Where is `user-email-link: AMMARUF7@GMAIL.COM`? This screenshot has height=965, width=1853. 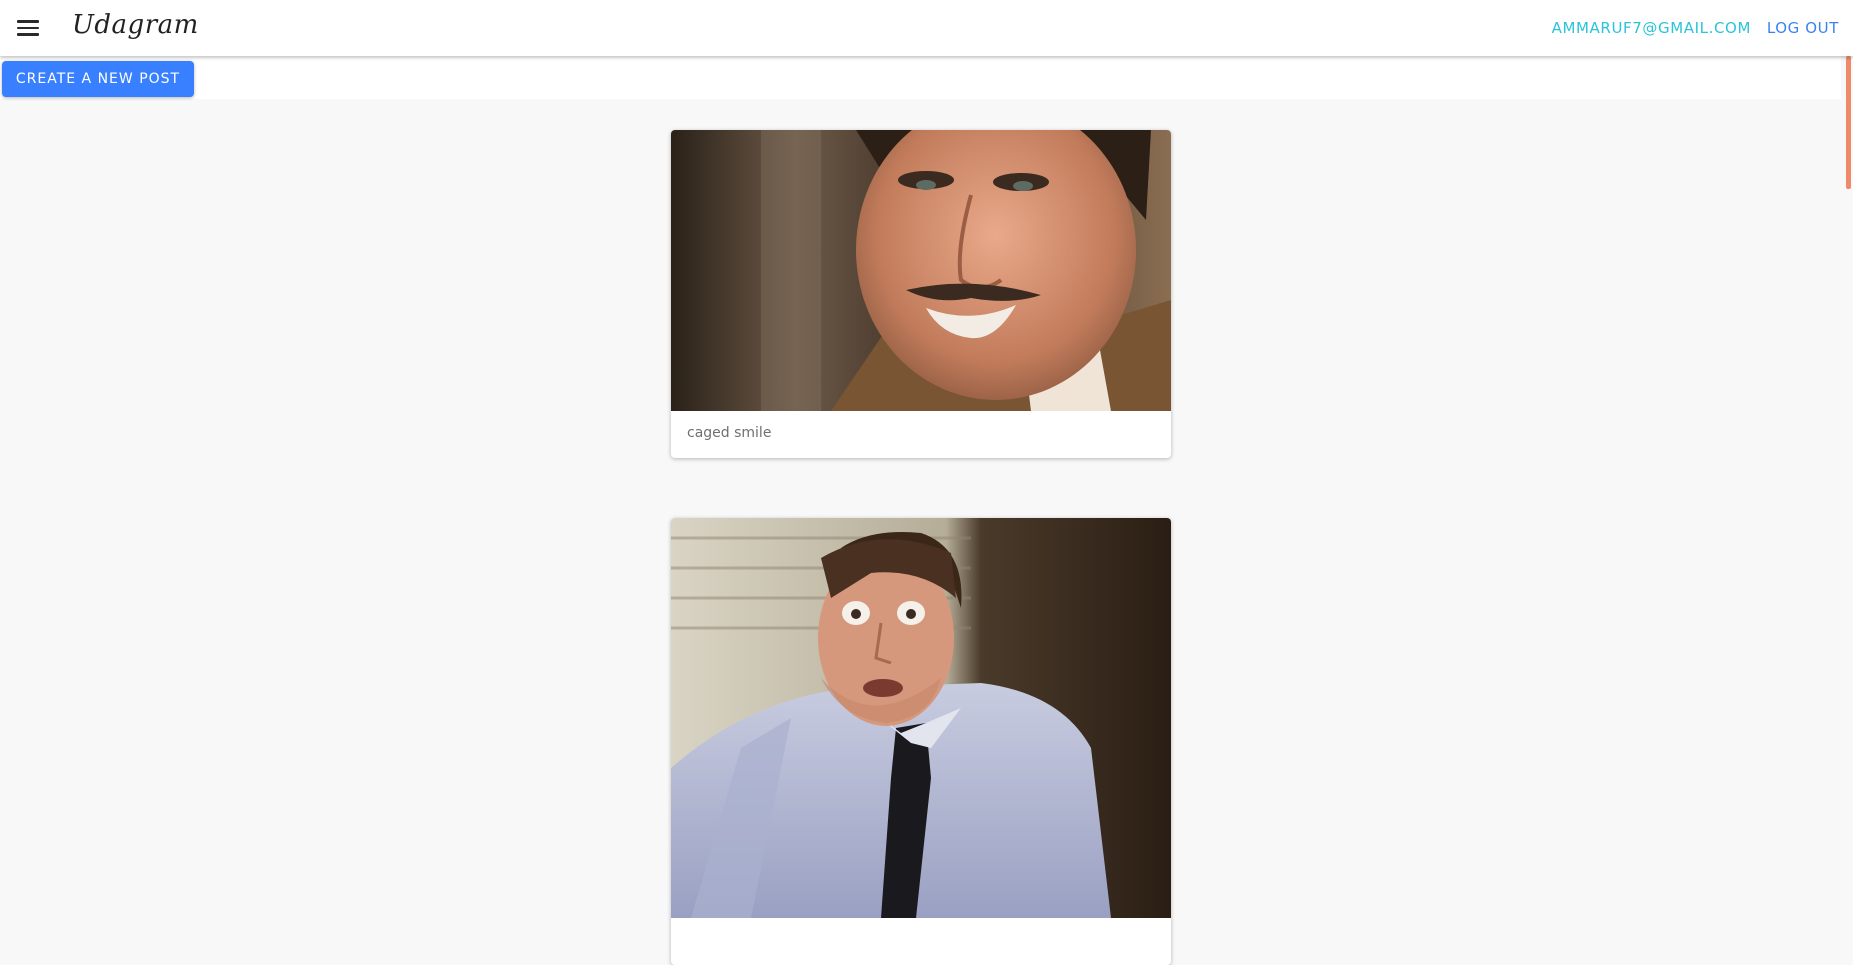 user-email-link: AMMARUF7@GMAIL.COM is located at coordinates (1651, 28).